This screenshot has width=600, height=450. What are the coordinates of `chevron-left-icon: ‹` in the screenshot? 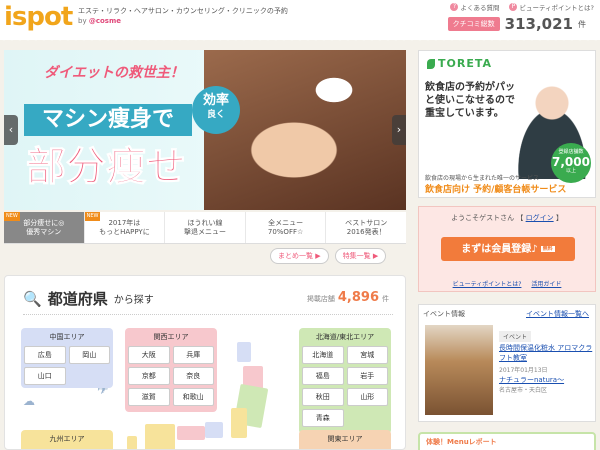 It's located at (11, 129).